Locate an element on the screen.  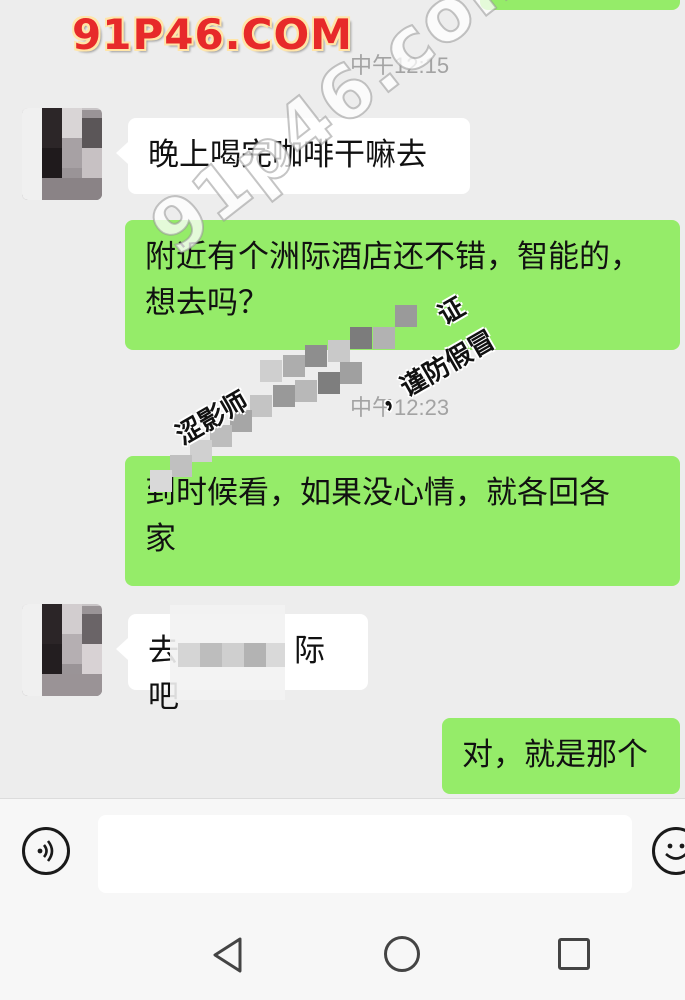
voice-icon is located at coordinates (46, 851).